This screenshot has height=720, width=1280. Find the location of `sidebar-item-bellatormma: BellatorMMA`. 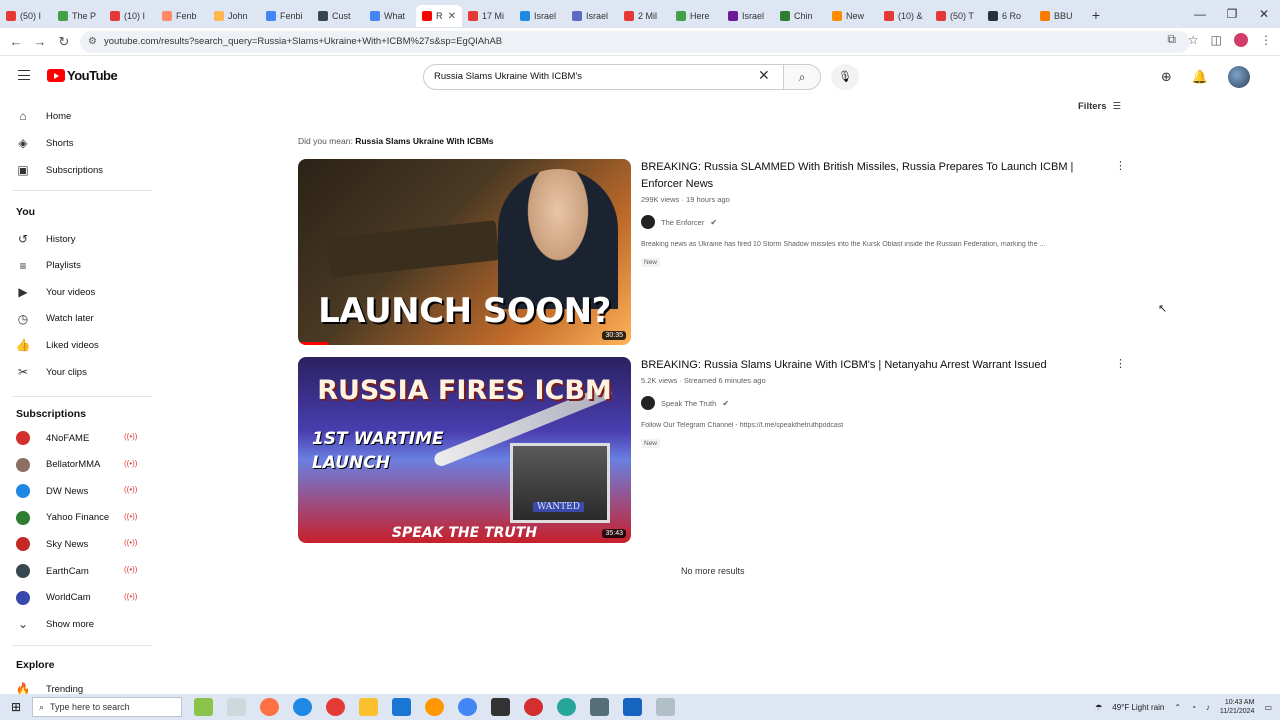

sidebar-item-bellatormma: BellatorMMA is located at coordinates (58, 464).